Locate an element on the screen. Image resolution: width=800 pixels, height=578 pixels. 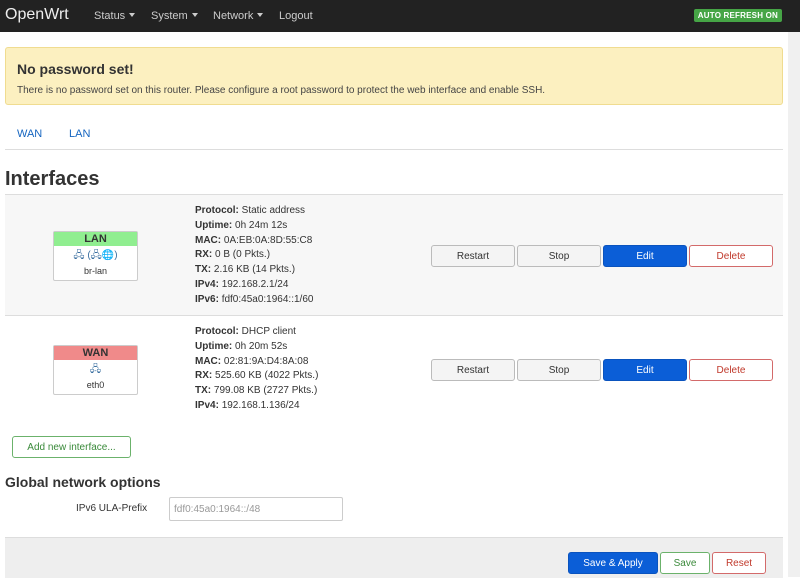
tab-wan: WAN is located at coordinates (29, 134).